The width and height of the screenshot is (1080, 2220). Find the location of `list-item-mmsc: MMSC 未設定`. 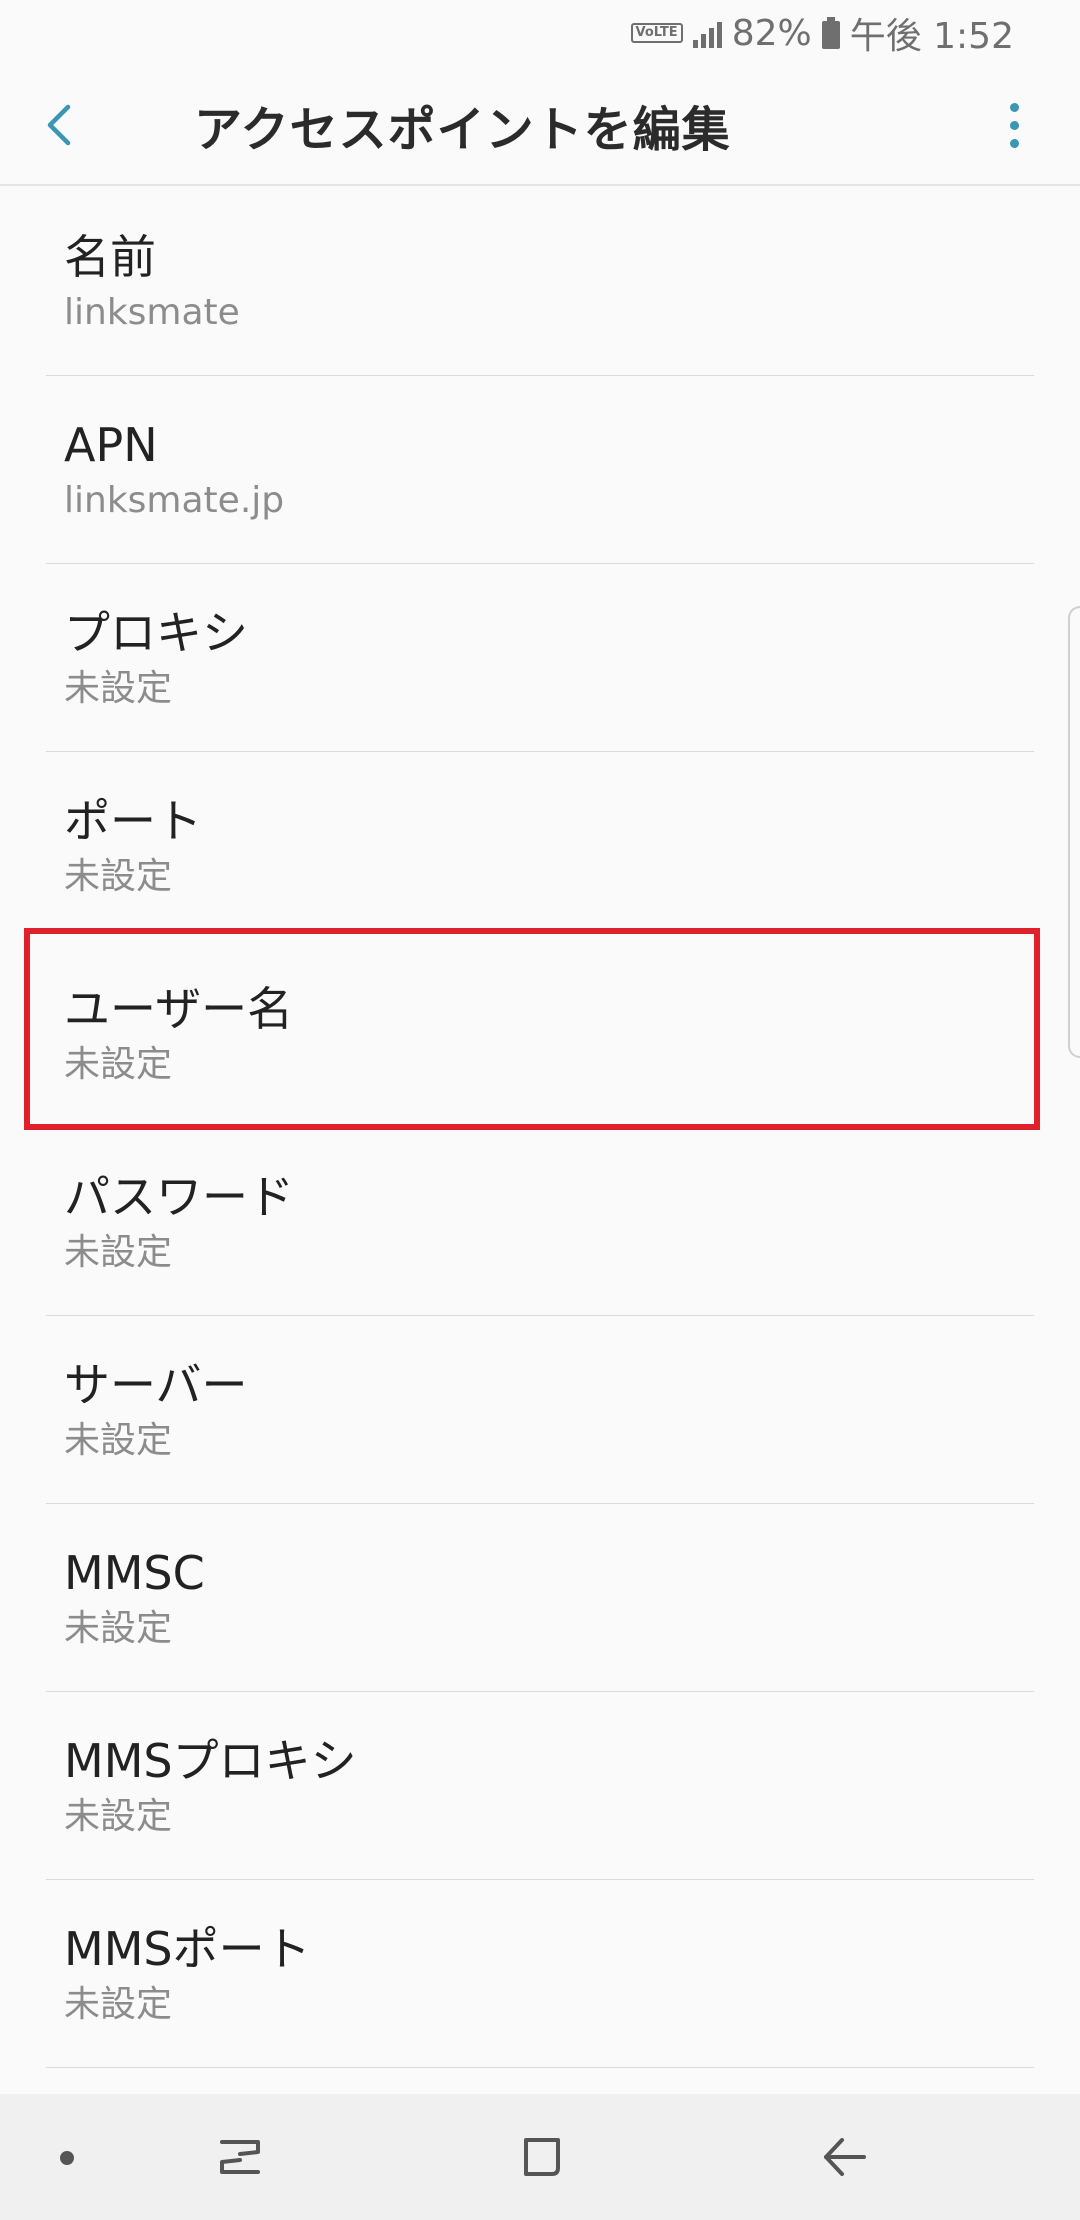

list-item-mmsc: MMSC 未設定 is located at coordinates (540, 1598).